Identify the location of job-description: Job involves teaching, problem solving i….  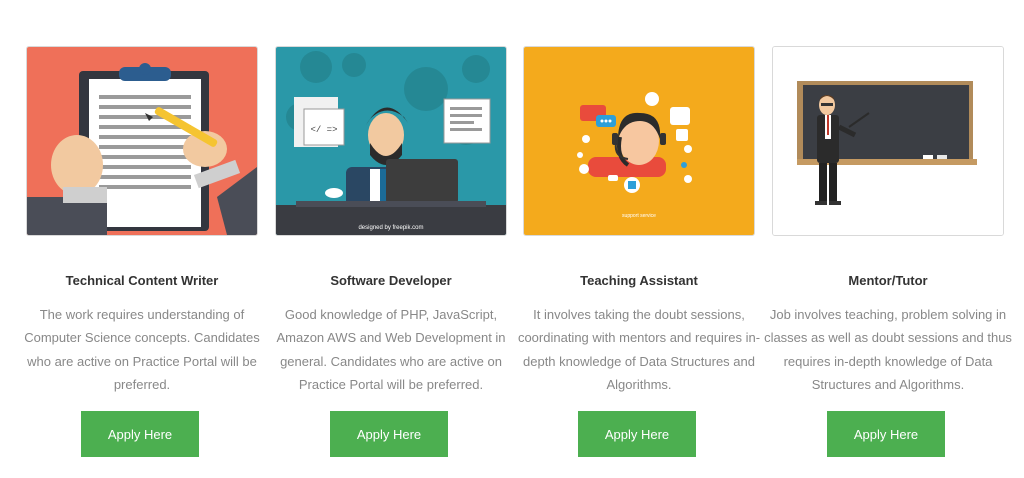
(888, 349).